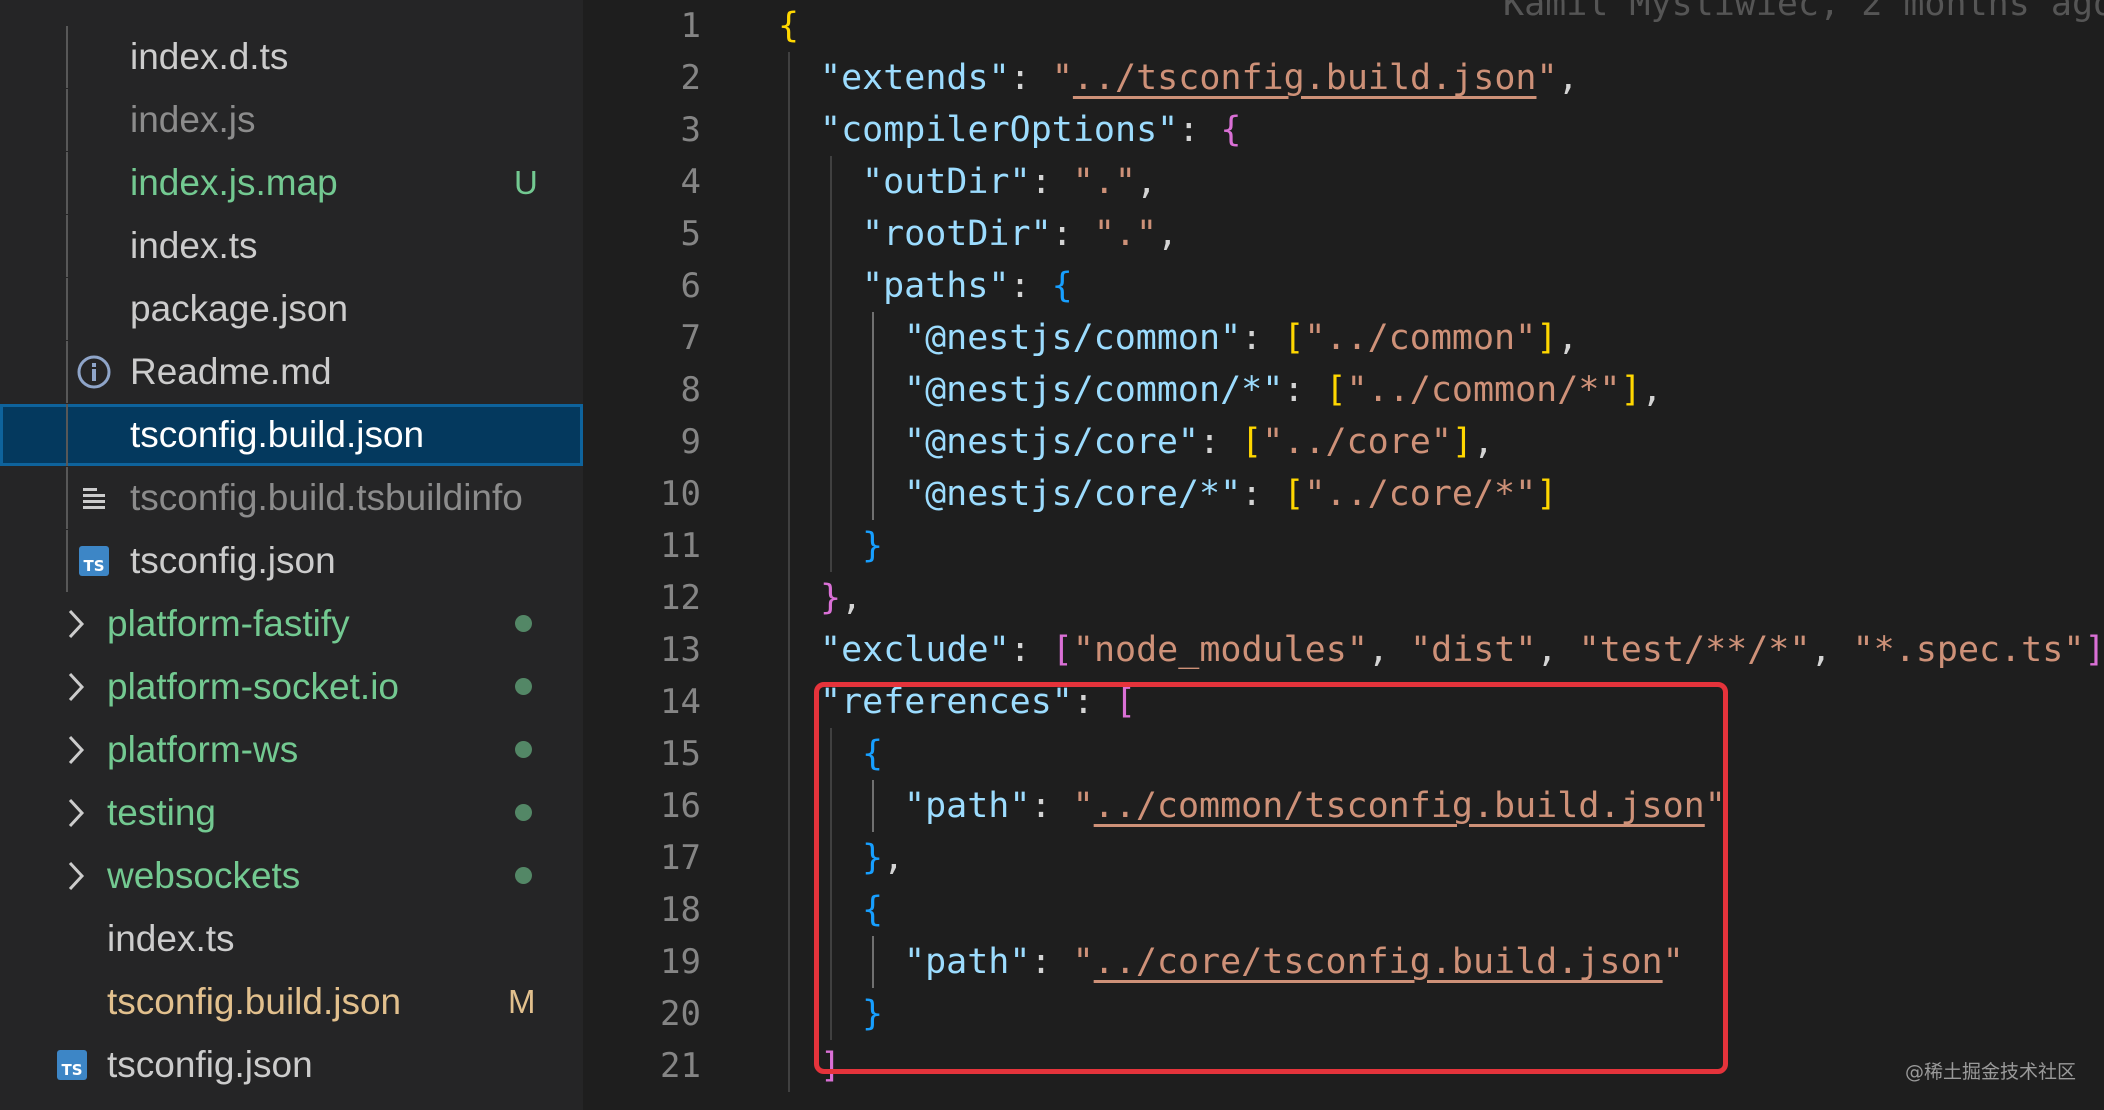  Describe the element at coordinates (1305, 78) in the screenshot. I see `path-link: ../tsconfig.build.json` at that location.